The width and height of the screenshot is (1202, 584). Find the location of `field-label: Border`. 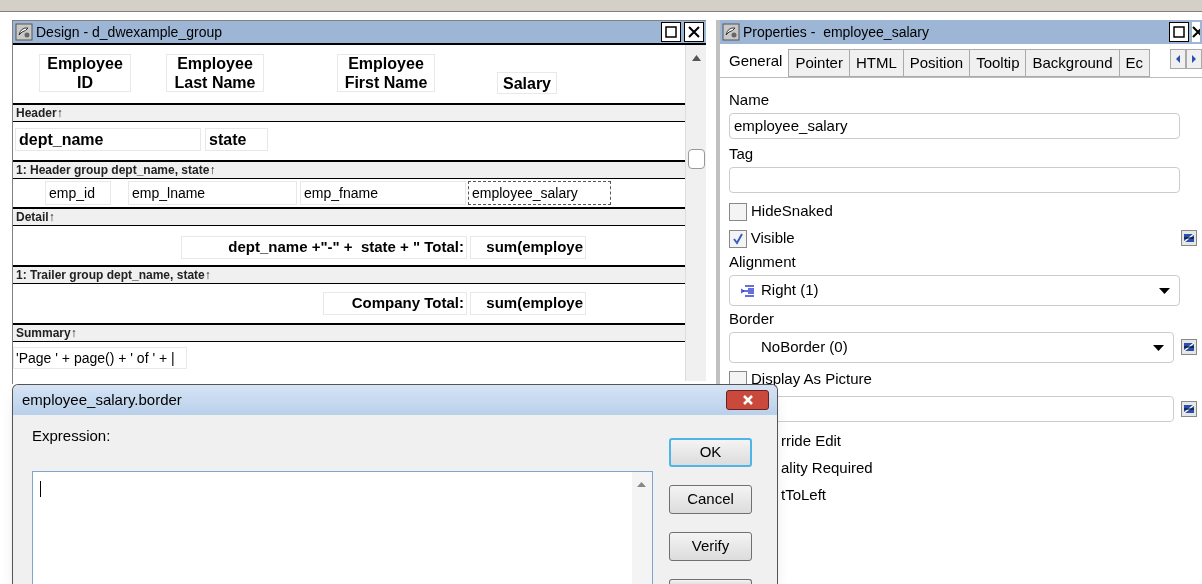

field-label: Border is located at coordinates (752, 319).